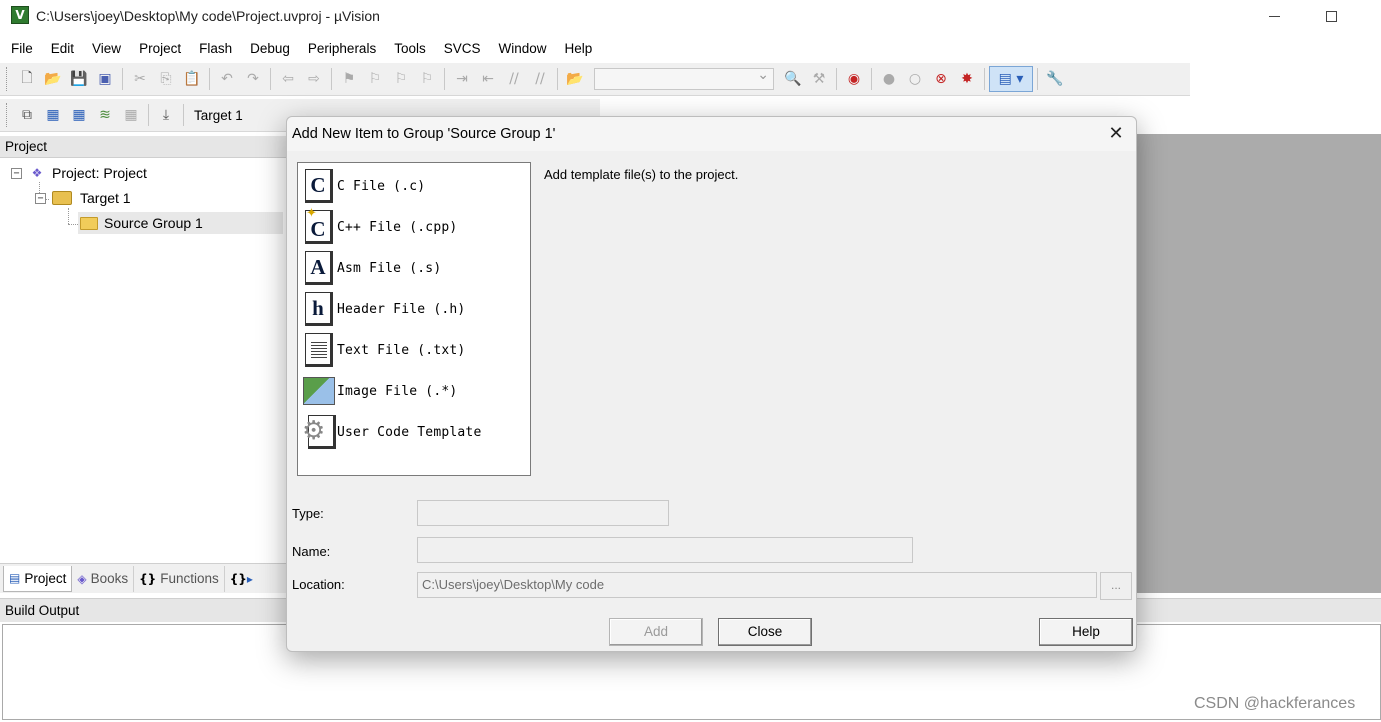  I want to click on bookmark-icon: ⚑, so click(349, 79).